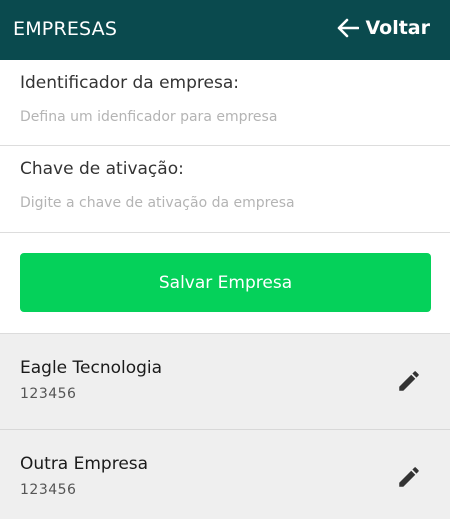 Image resolution: width=450 pixels, height=519 pixels. I want to click on activation-key-input, so click(225, 203).